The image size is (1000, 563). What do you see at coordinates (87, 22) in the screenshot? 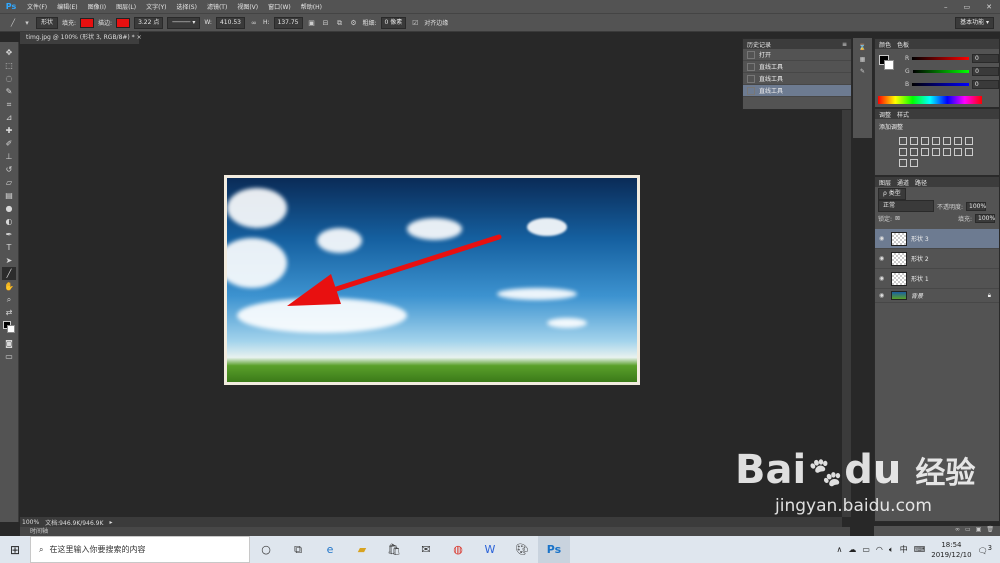
I see `fill-color-swatch` at bounding box center [87, 22].